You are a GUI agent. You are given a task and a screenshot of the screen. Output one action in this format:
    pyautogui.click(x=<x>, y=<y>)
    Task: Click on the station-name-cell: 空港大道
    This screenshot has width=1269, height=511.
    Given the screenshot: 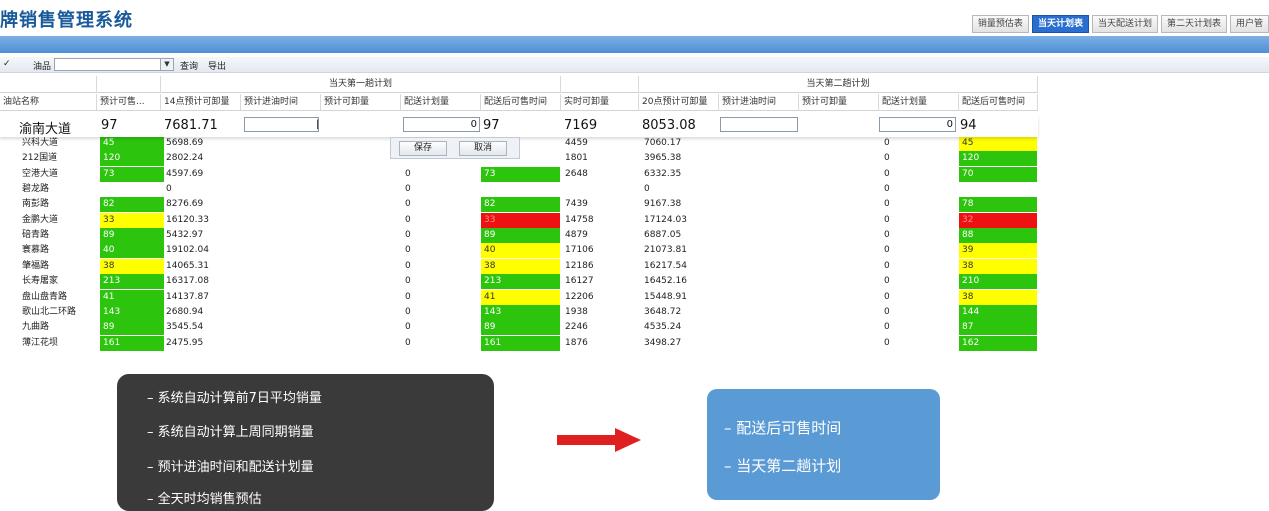 What is the action you would take?
    pyautogui.click(x=40, y=173)
    